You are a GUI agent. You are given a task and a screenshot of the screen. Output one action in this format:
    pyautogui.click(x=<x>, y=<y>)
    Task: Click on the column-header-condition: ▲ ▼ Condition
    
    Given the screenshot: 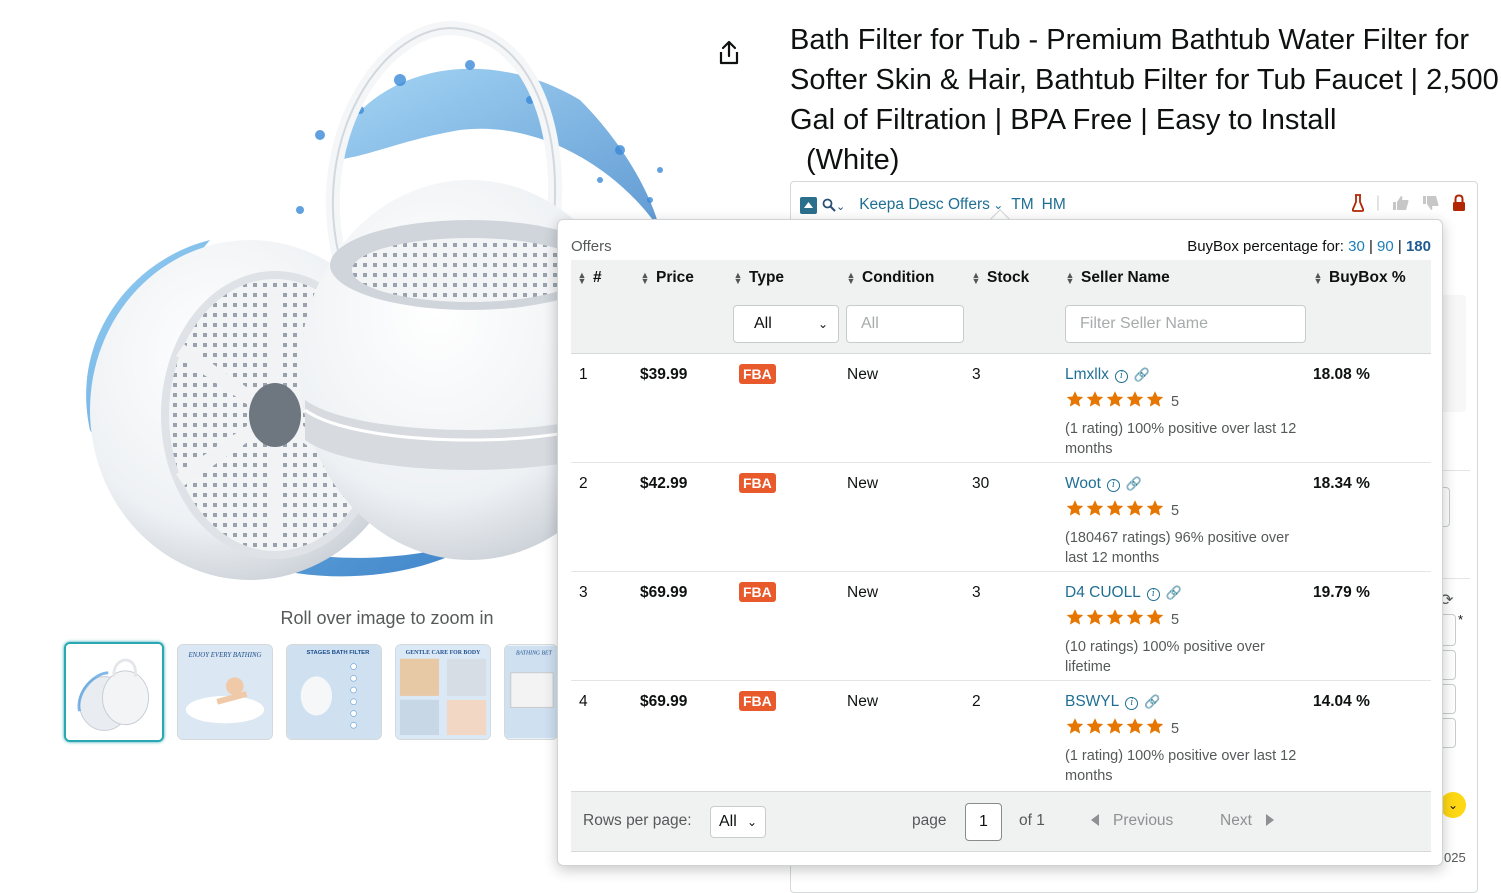 What is the action you would take?
    pyautogui.click(x=890, y=278)
    